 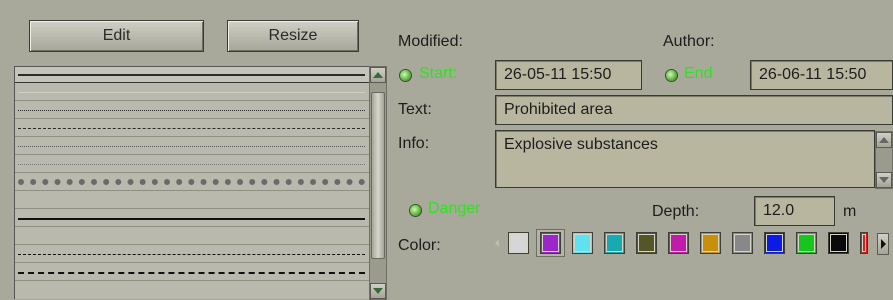 What do you see at coordinates (671, 75) in the screenshot?
I see `end-indicator-icon` at bounding box center [671, 75].